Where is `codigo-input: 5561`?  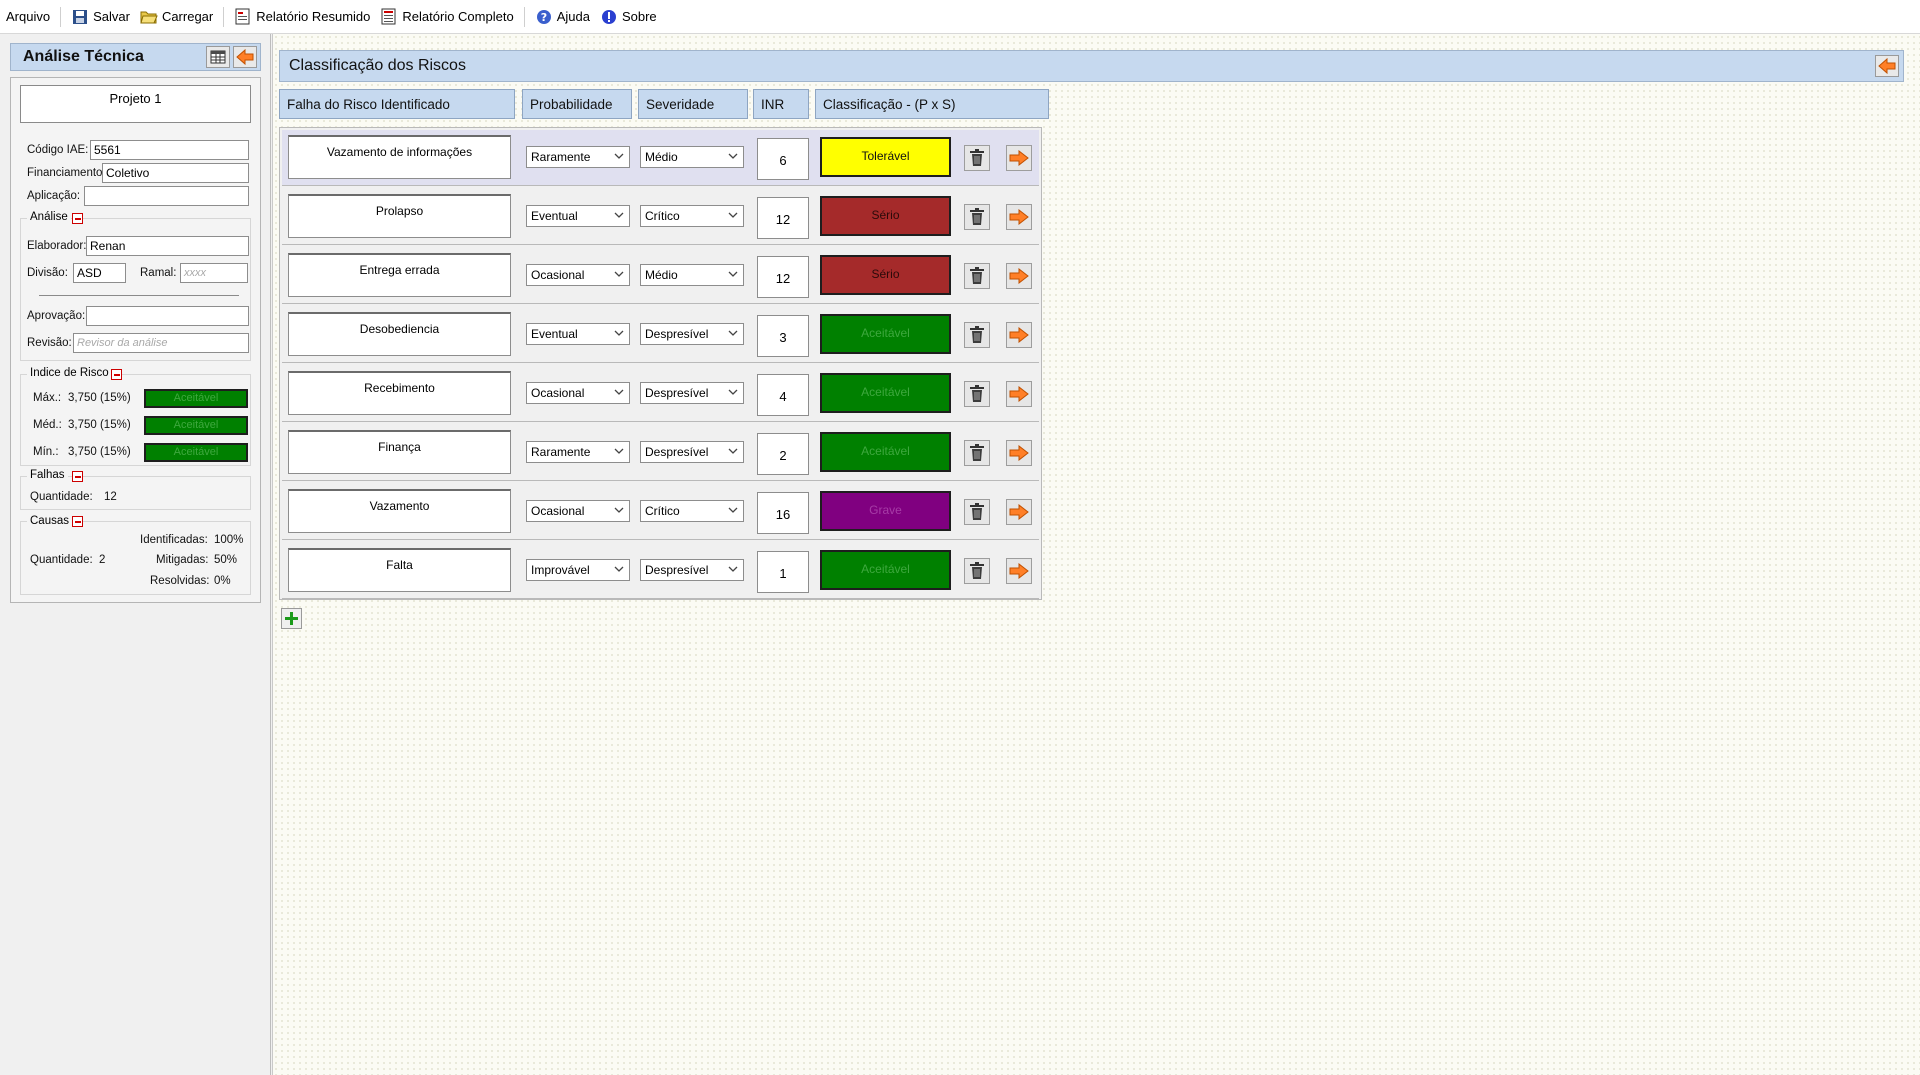 codigo-input: 5561 is located at coordinates (169, 150).